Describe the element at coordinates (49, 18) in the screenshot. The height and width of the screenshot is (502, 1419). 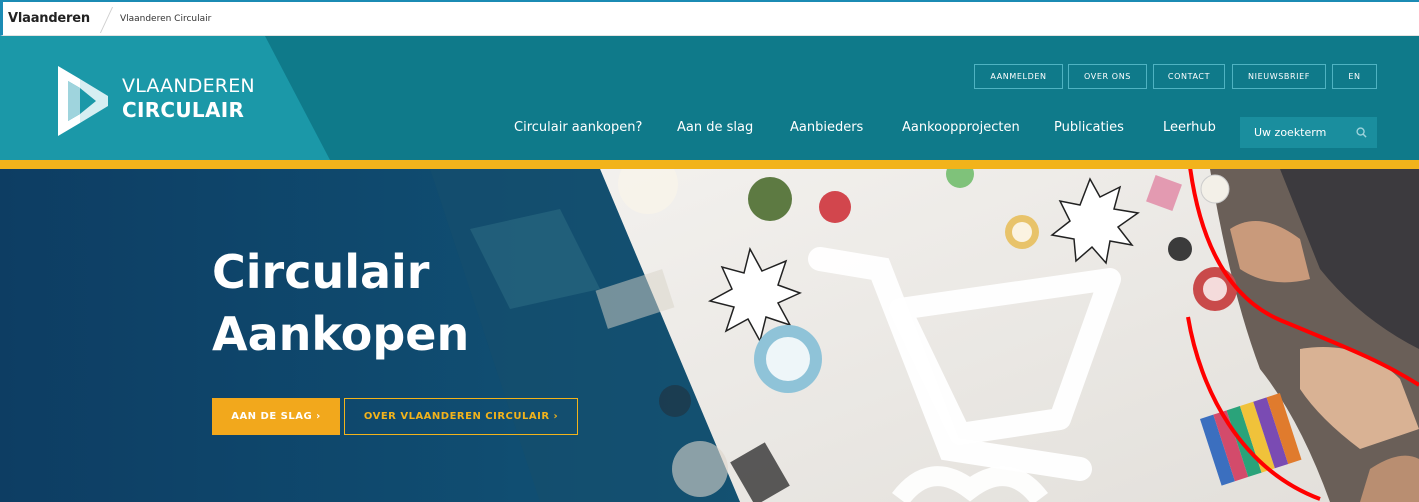
I see `vlaanderen-brand-link: Vlaanderen` at that location.